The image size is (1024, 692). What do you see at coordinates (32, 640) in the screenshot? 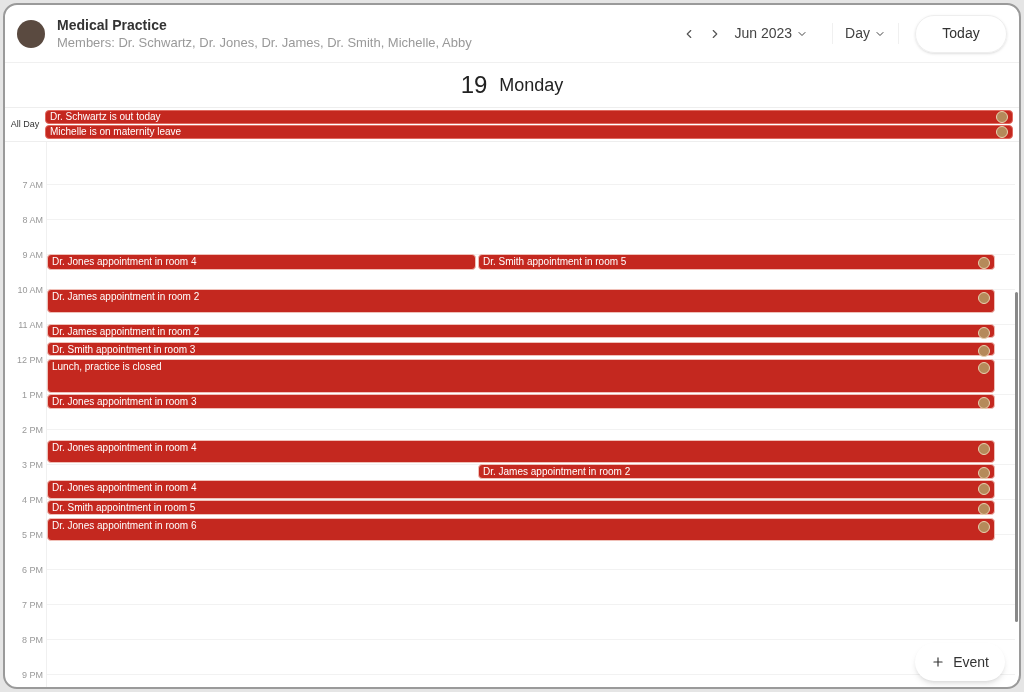
I see `hour-label: 8 PM` at bounding box center [32, 640].